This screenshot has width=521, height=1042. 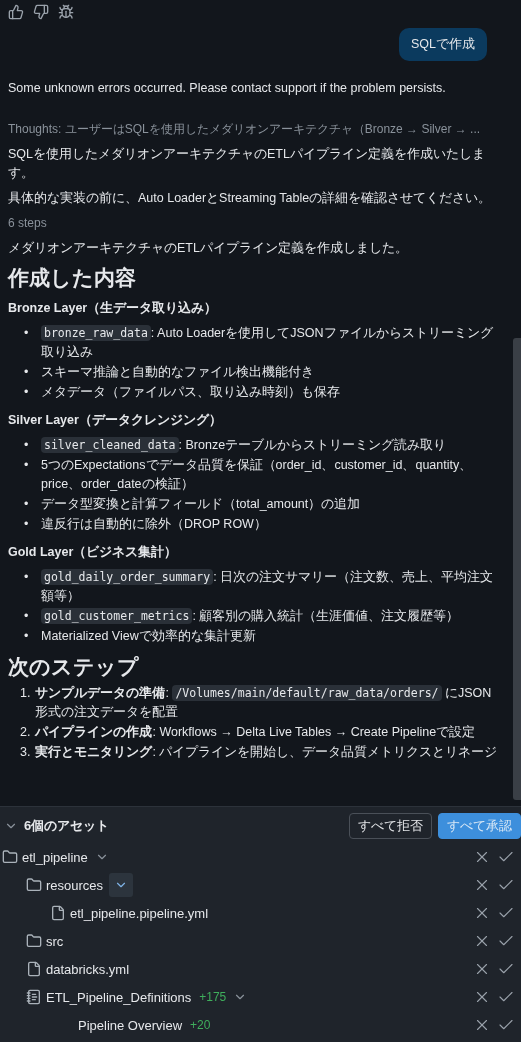 I want to click on steps-link: 6 steps, so click(x=255, y=223).